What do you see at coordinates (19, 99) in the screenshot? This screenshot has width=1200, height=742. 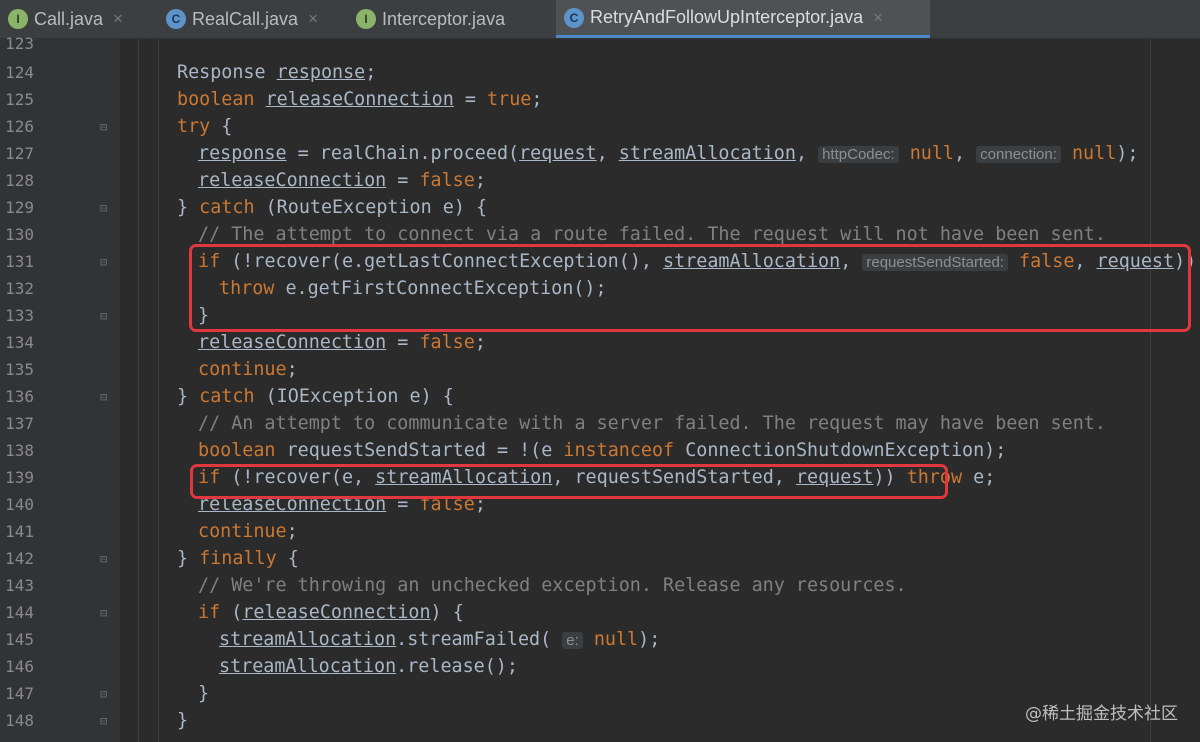 I see `line-number: 125` at bounding box center [19, 99].